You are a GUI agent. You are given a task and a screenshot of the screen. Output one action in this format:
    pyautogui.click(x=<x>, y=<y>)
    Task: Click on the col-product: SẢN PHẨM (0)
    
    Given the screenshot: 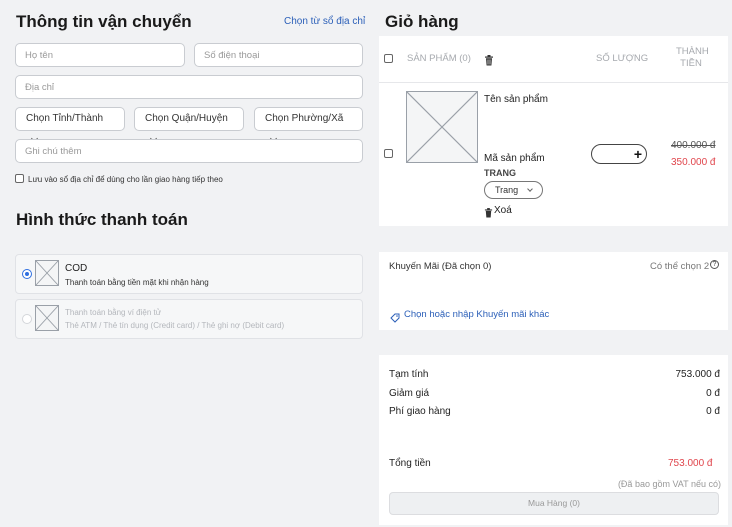 What is the action you would take?
    pyautogui.click(x=439, y=58)
    